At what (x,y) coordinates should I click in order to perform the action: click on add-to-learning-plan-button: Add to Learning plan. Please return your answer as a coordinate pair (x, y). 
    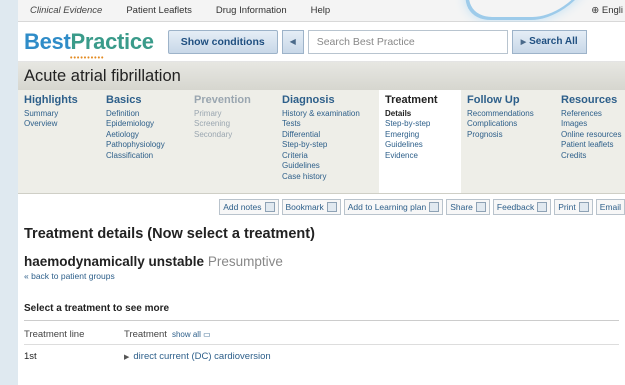
    Looking at the image, I should click on (393, 207).